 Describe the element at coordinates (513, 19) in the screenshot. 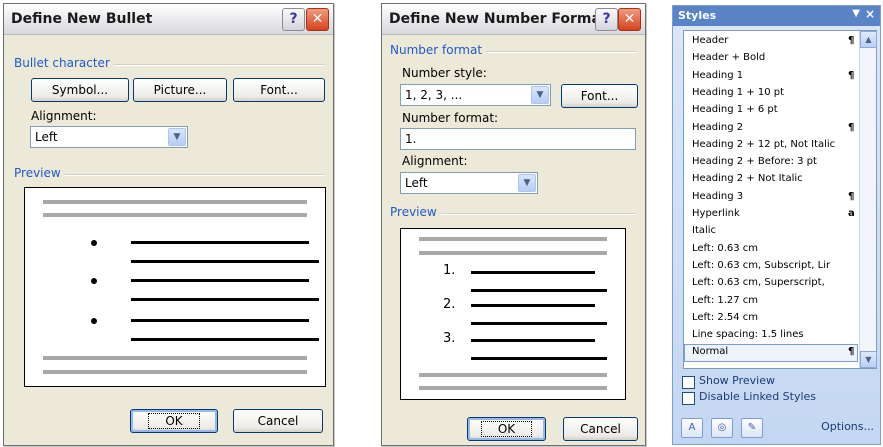

I see `title-bar: Define New Number Format ? ✕` at that location.